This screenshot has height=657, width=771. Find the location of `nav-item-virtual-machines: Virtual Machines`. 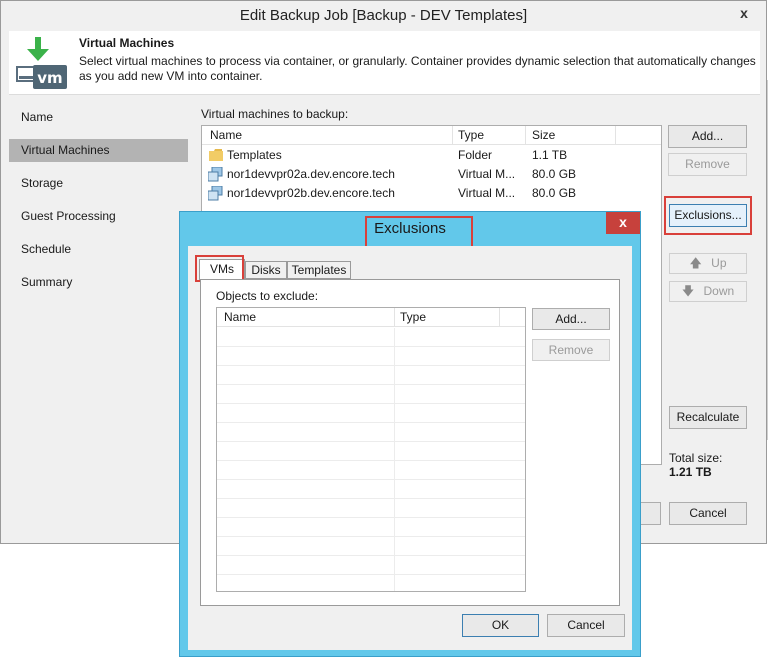

nav-item-virtual-machines: Virtual Machines is located at coordinates (98, 150).